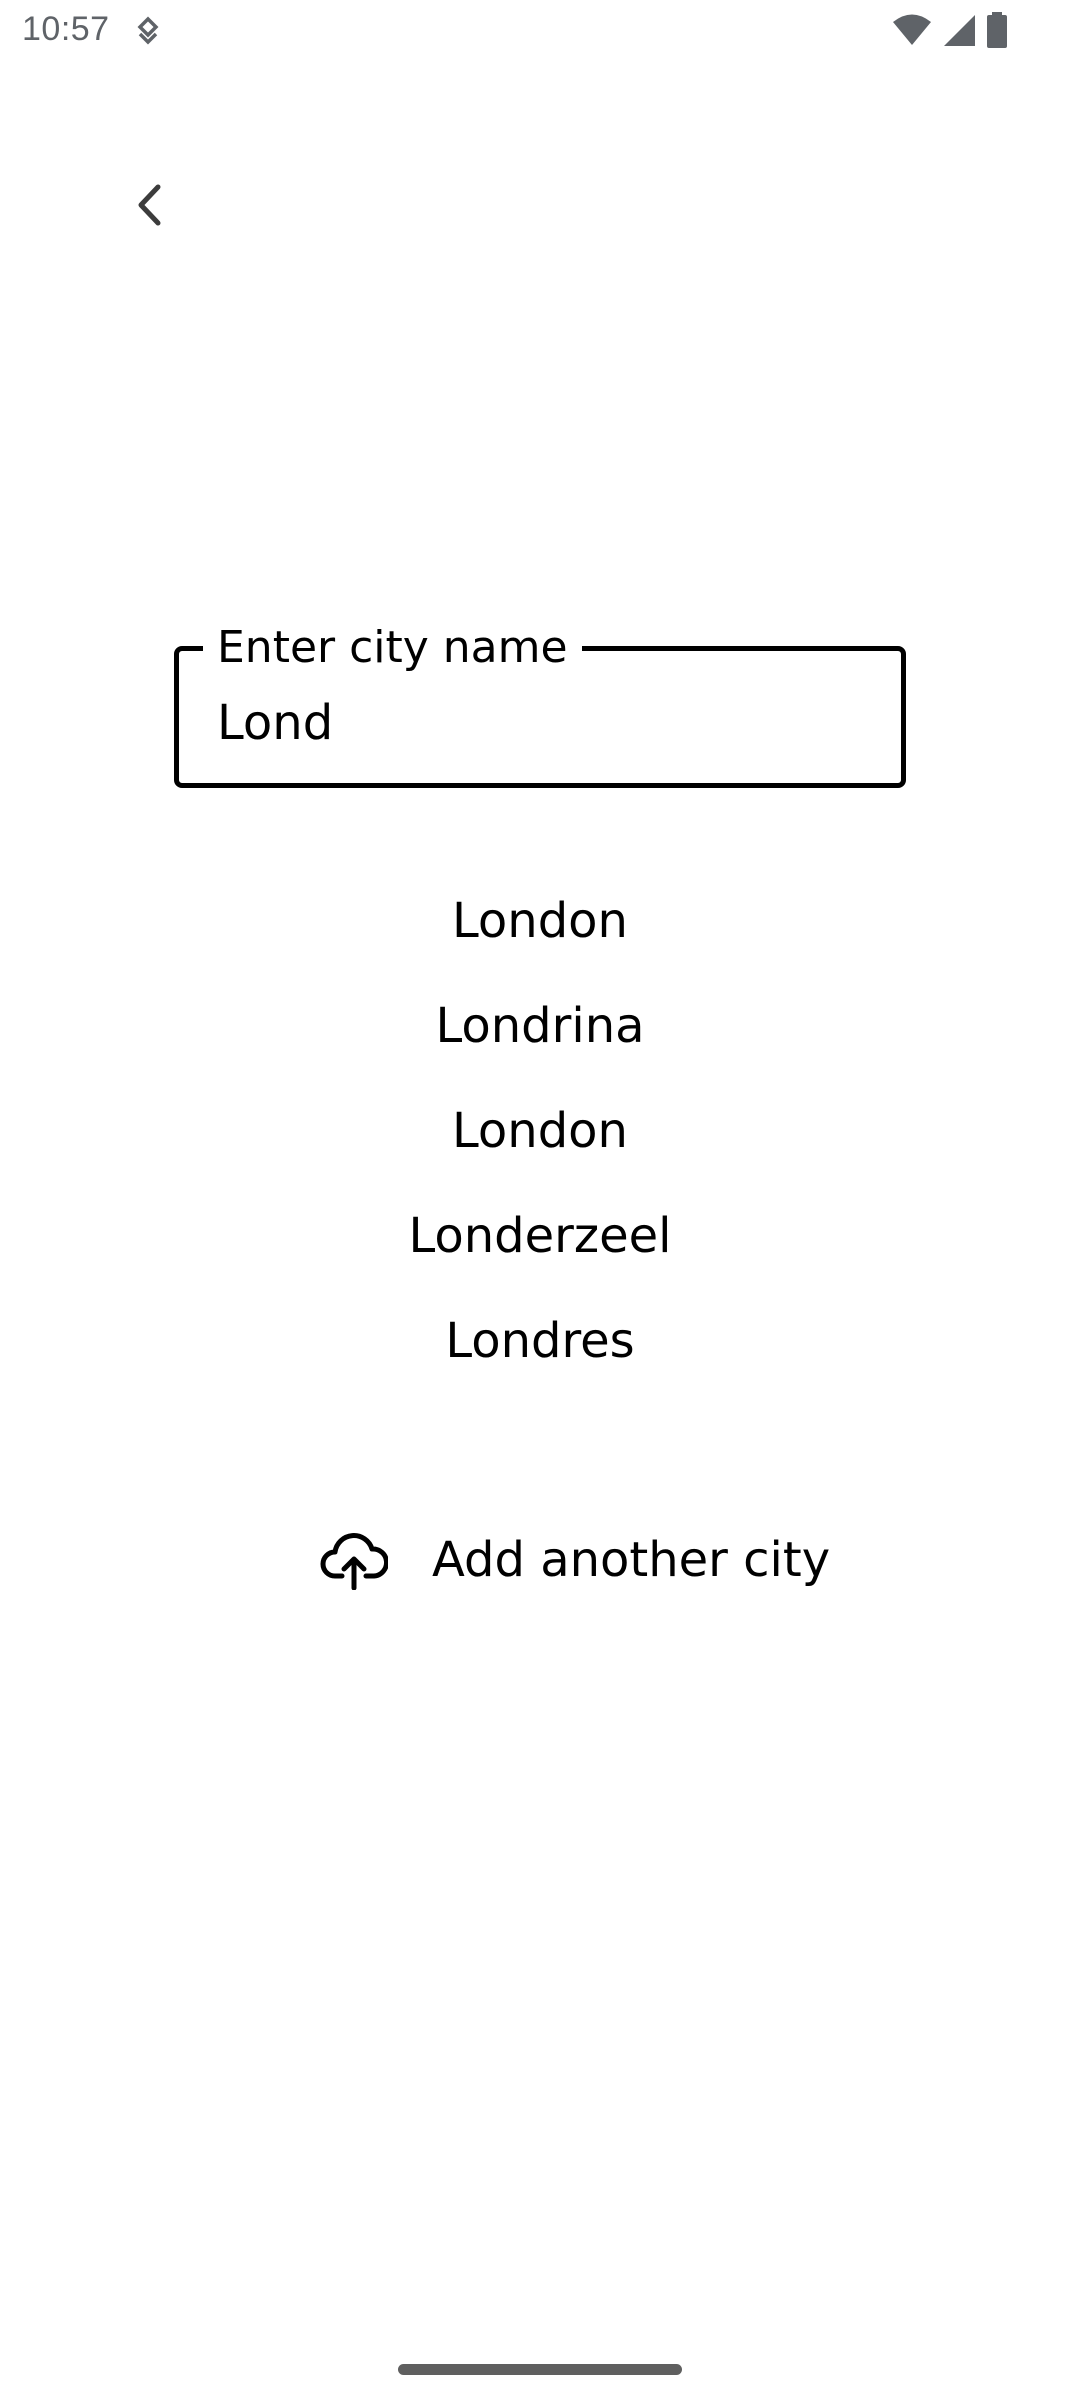 The width and height of the screenshot is (1080, 2400). What do you see at coordinates (540, 32) in the screenshot?
I see `status-bar: 10:57` at bounding box center [540, 32].